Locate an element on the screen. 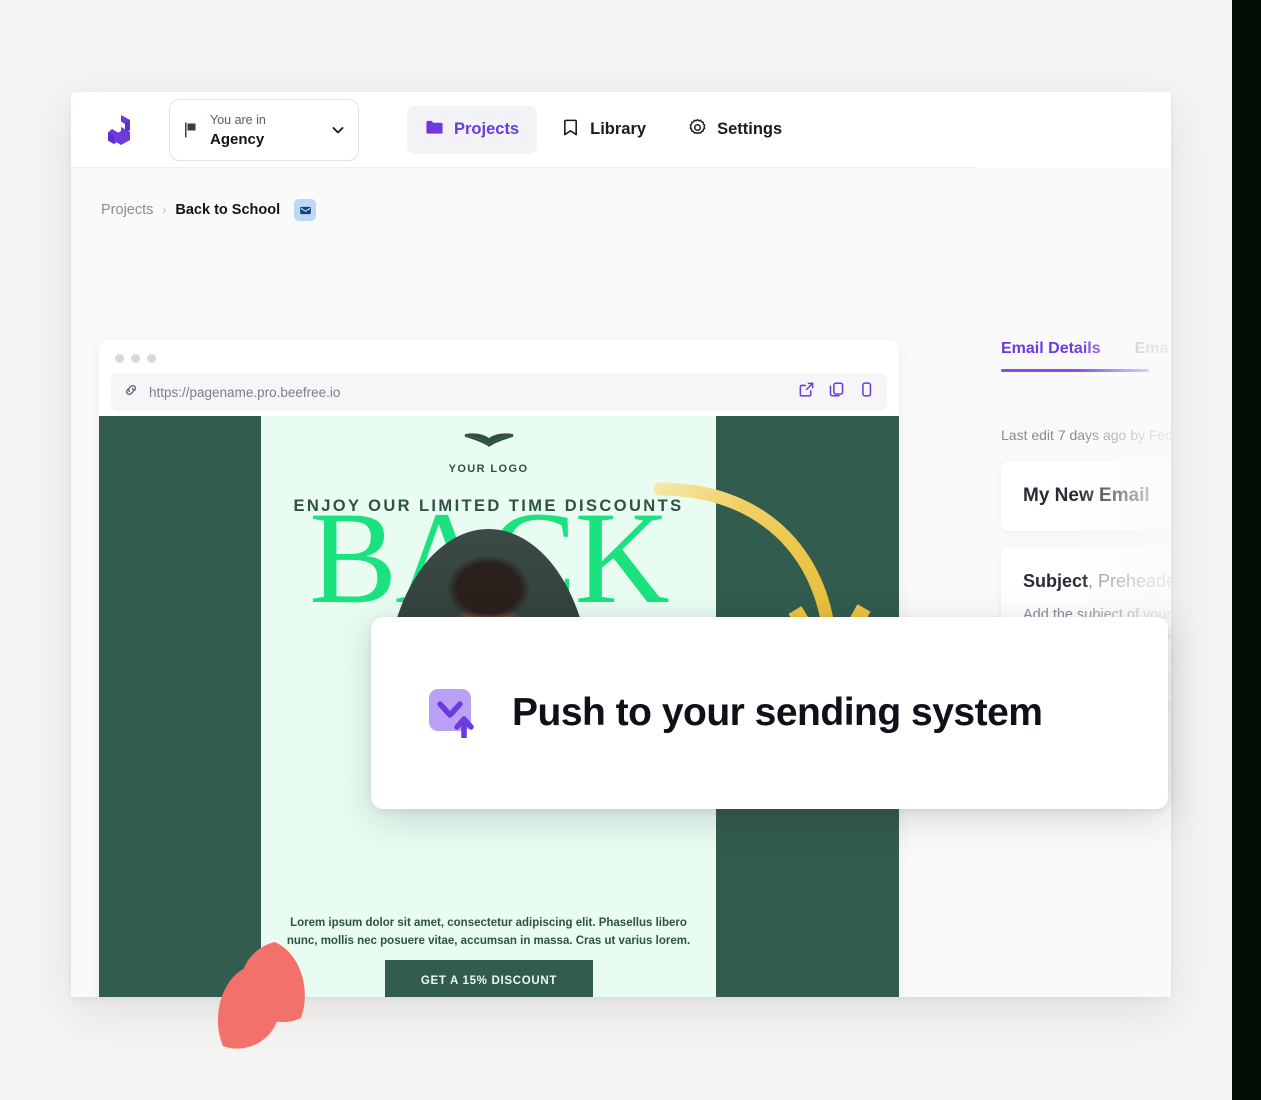  callout-text: Push to your sending system is located at coordinates (777, 712).